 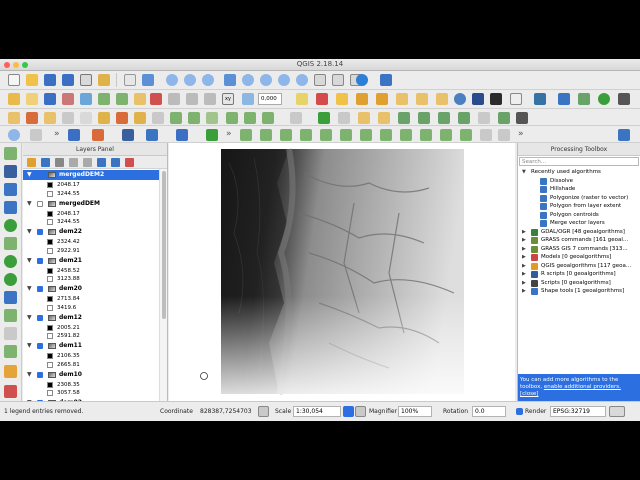 What do you see at coordinates (36, 135) in the screenshot?
I see `select-by-area-icon` at bounding box center [36, 135].